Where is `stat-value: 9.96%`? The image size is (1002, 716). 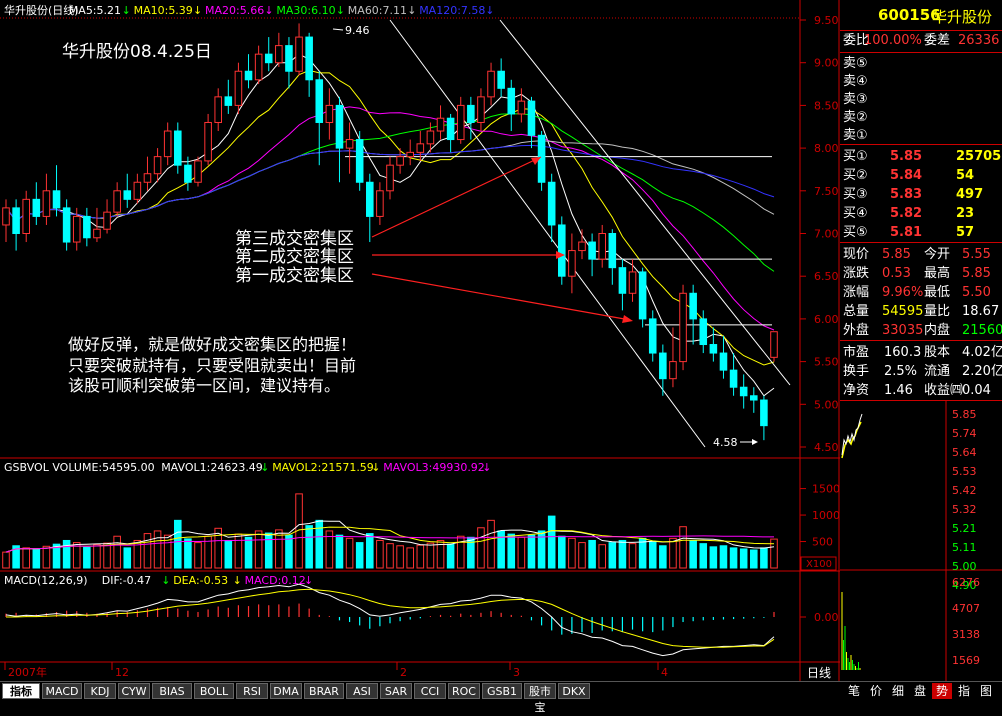 stat-value: 9.96% is located at coordinates (903, 292).